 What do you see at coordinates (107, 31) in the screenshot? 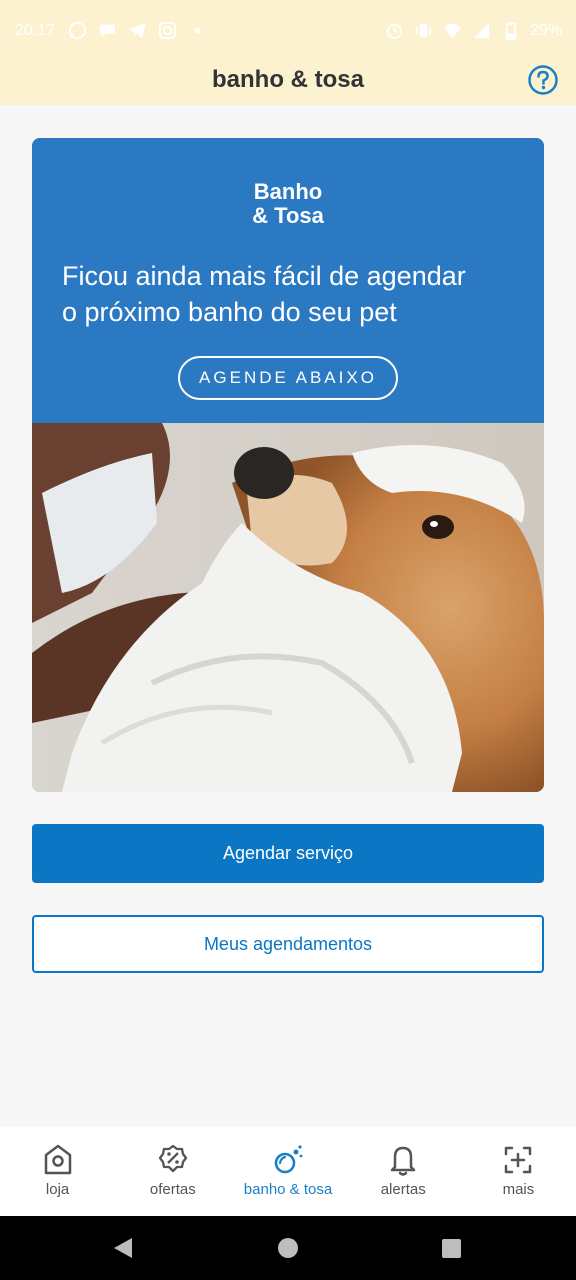
I see `chat-bubble-icon` at bounding box center [107, 31].